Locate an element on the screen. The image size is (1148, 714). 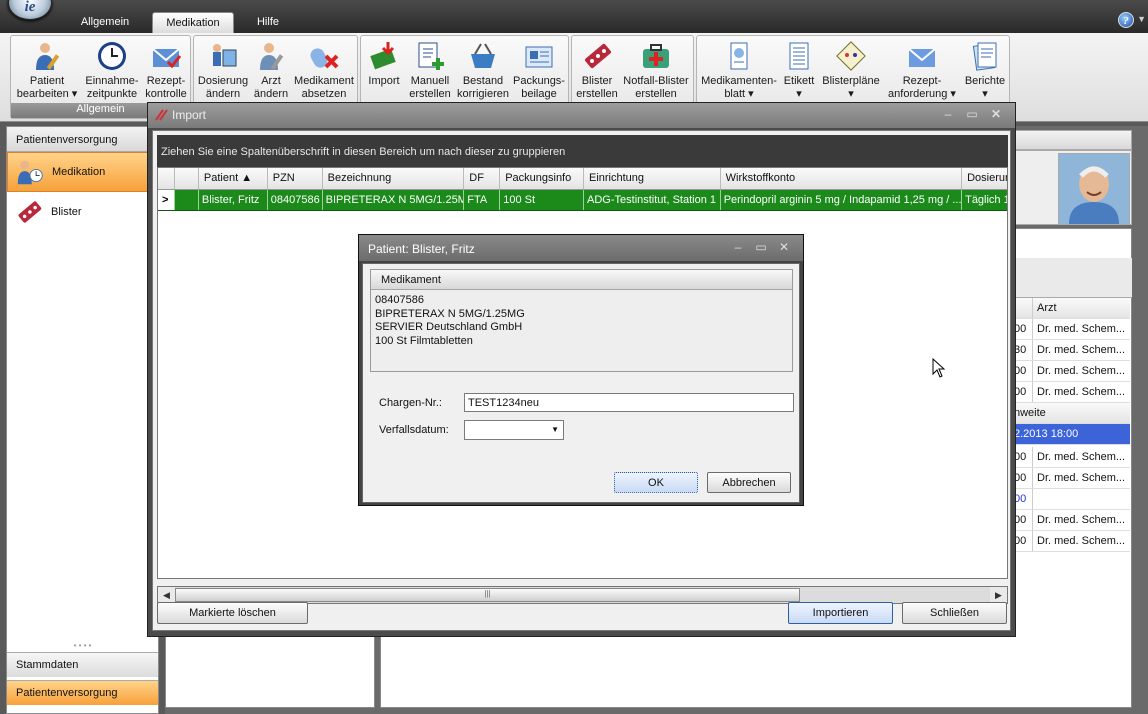
prescription-request-icon is located at coordinates (922, 57).